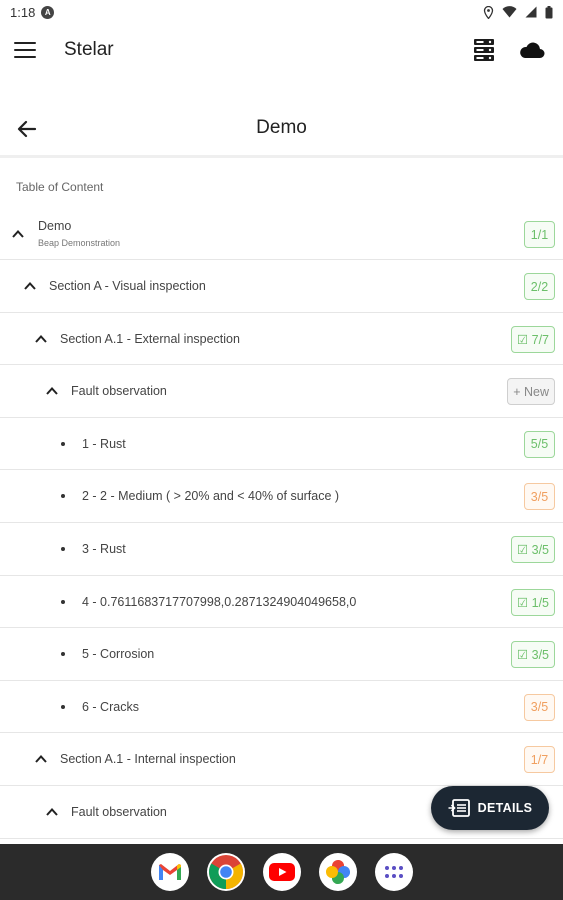  Describe the element at coordinates (539, 760) in the screenshot. I see `status-badge: 1/7` at that location.